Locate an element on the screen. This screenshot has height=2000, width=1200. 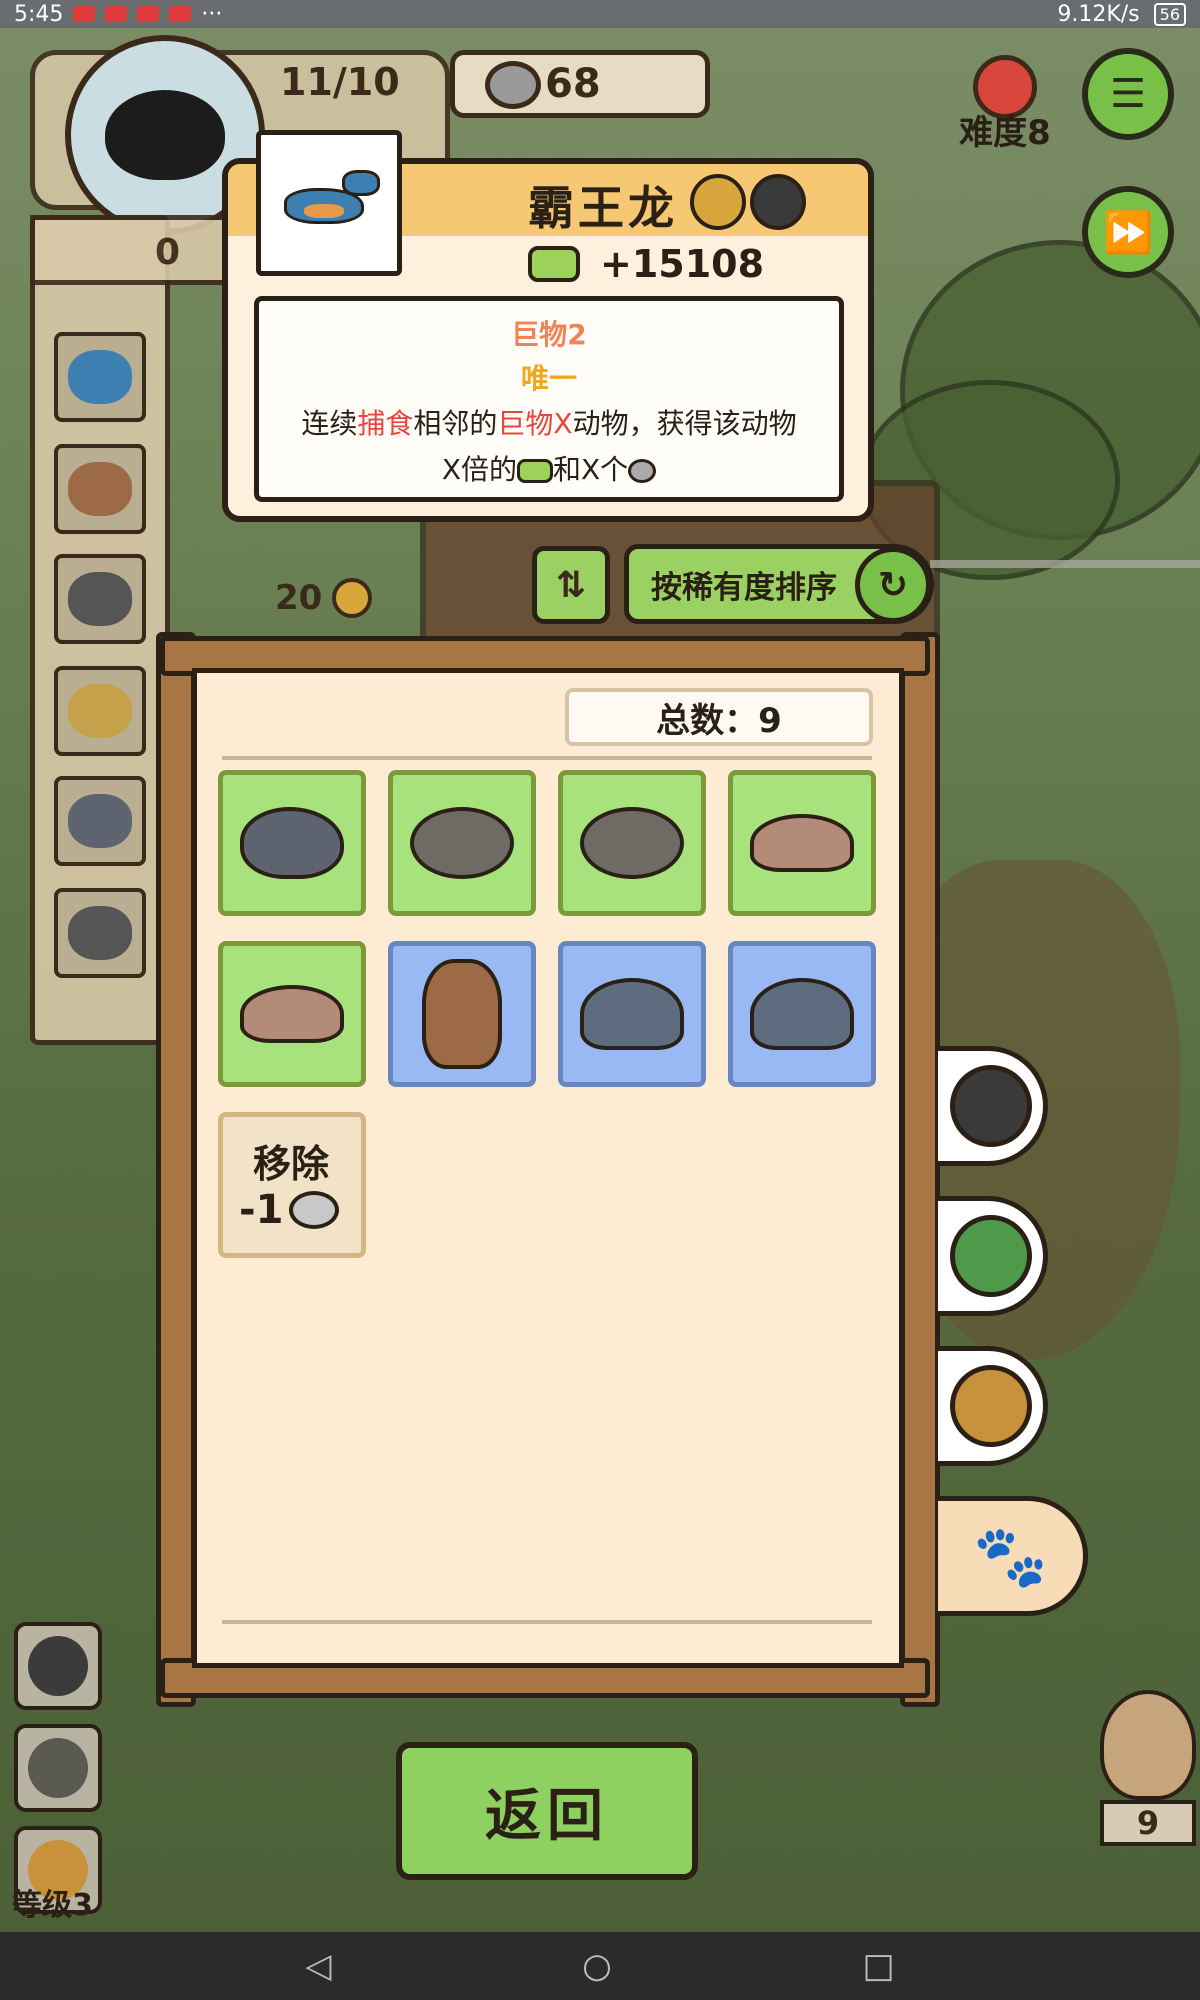
cat-badge-icon is located at coordinates (778, 202).